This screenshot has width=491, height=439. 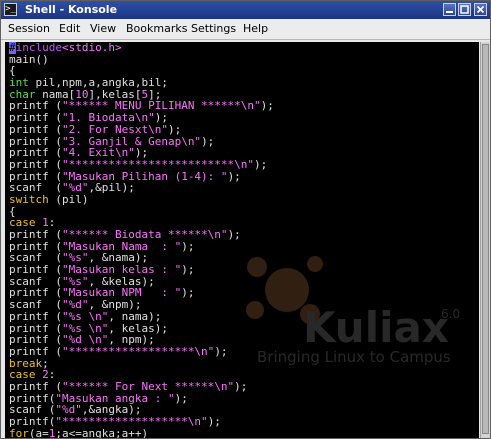 What do you see at coordinates (255, 29) in the screenshot?
I see `menu-help: Help` at bounding box center [255, 29].